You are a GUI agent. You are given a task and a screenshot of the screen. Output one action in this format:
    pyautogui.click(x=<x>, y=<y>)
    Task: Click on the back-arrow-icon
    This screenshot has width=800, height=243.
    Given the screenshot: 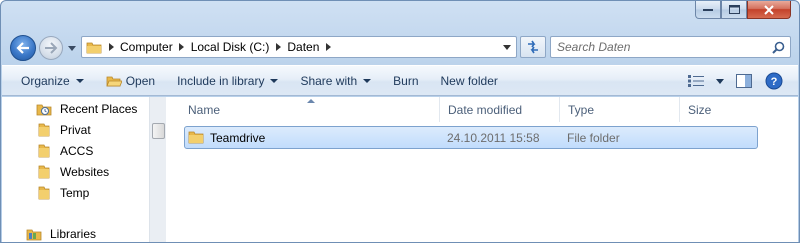 What is the action you would take?
    pyautogui.click(x=22, y=48)
    